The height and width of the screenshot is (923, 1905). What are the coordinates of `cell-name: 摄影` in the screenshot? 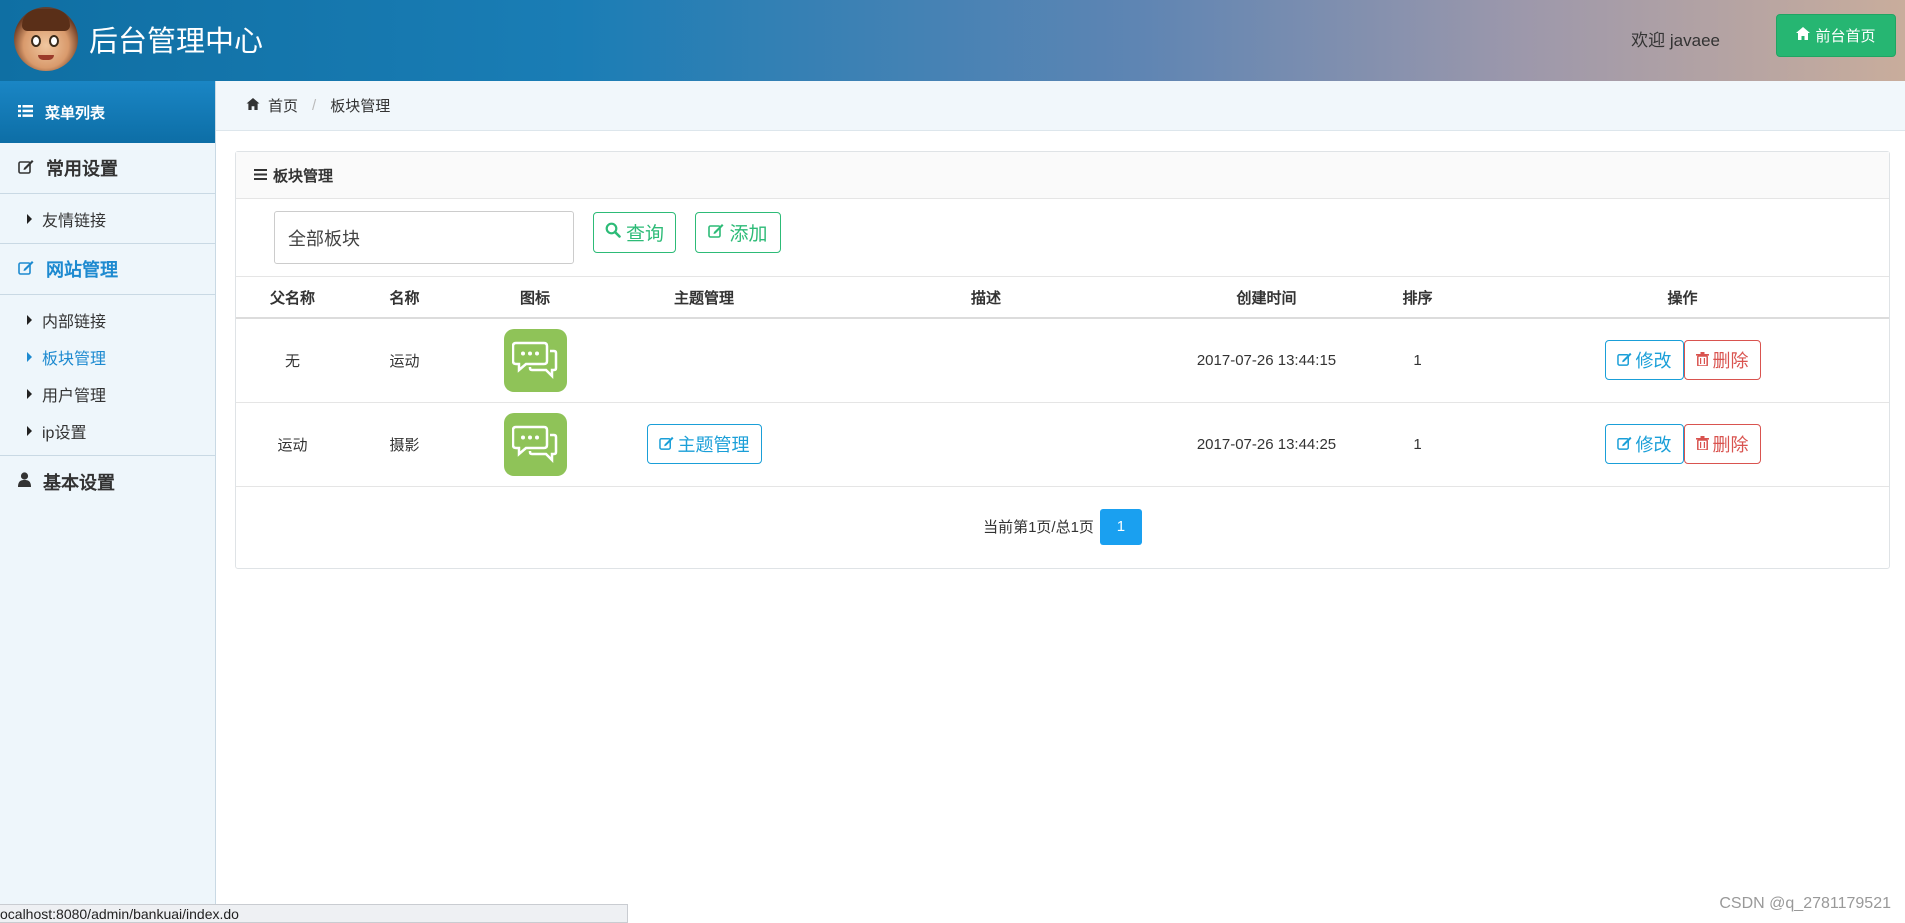 It's located at (404, 444).